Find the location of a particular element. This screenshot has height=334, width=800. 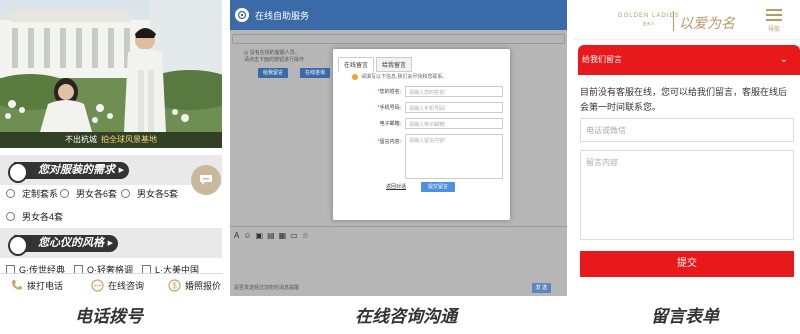

chat-footer: 是否发送经过加密的消息提醒 发 送 is located at coordinates (398, 287).